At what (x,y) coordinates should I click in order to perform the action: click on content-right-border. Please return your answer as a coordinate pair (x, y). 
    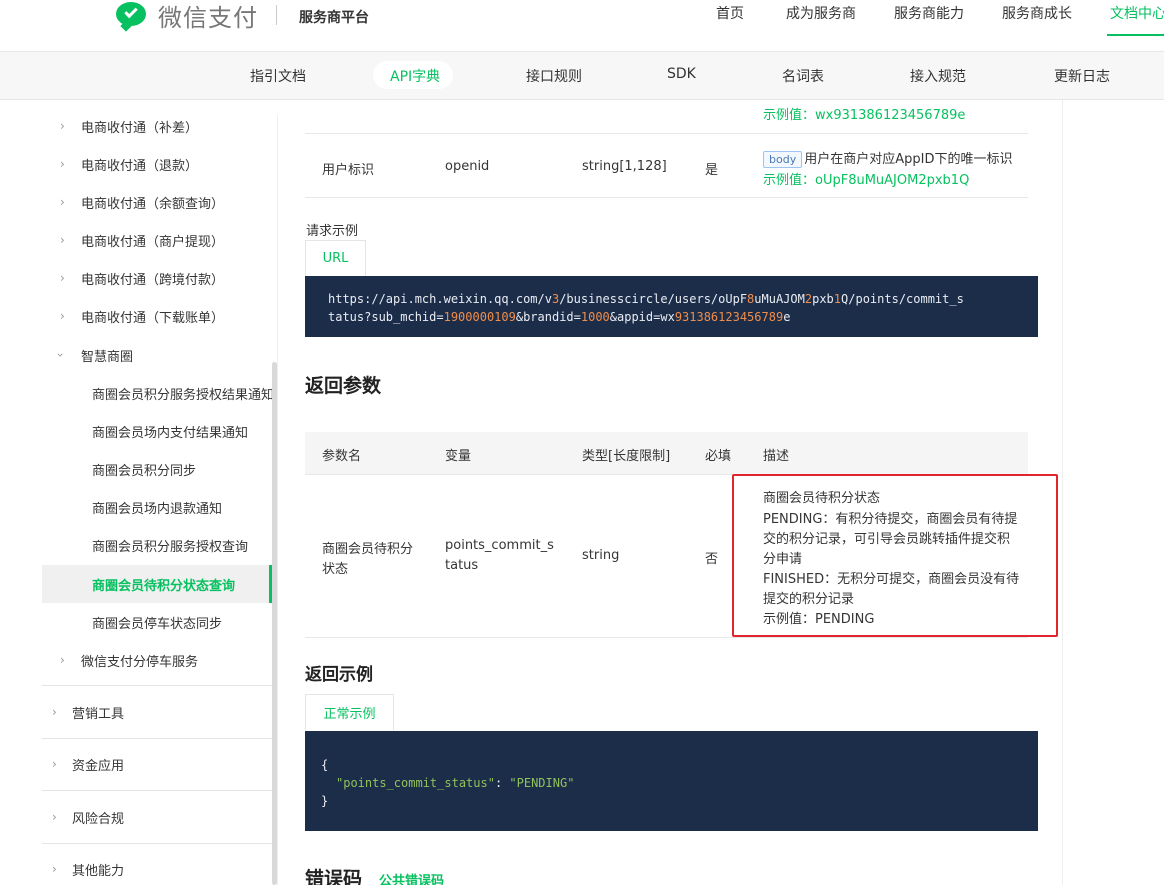
    Looking at the image, I should click on (1062, 492).